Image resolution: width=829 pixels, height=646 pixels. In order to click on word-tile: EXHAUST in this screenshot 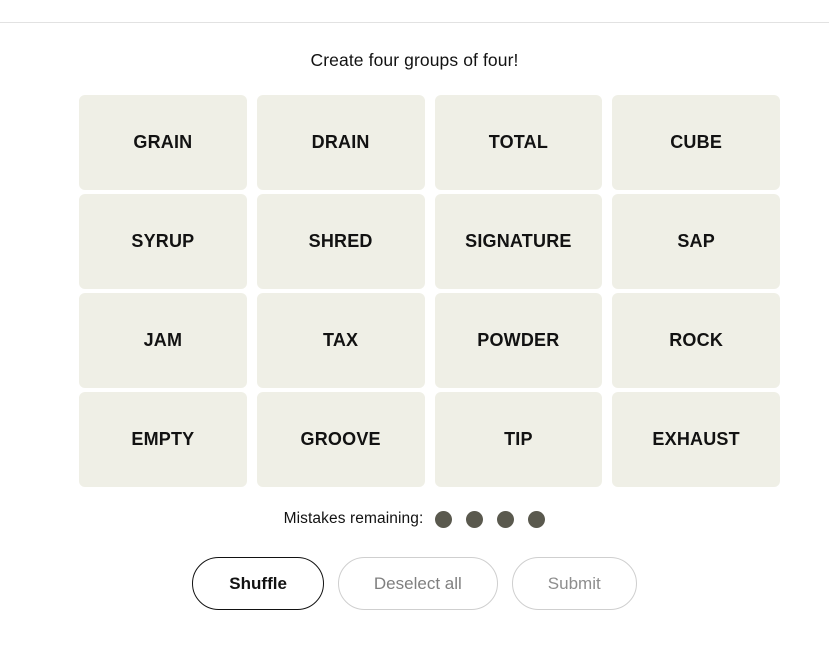, I will do `click(696, 439)`.